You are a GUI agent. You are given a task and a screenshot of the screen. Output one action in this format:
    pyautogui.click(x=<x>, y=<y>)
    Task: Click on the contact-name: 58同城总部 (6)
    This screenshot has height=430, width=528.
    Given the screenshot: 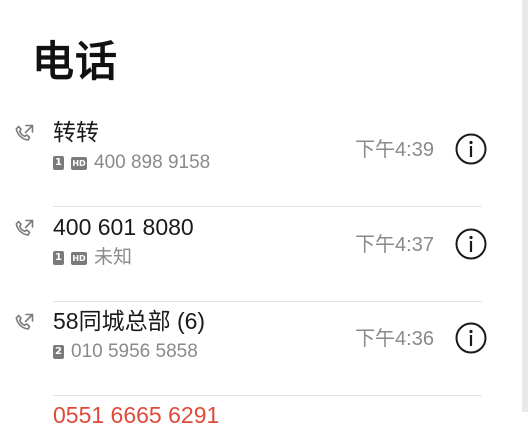 What is the action you would take?
    pyautogui.click(x=129, y=321)
    